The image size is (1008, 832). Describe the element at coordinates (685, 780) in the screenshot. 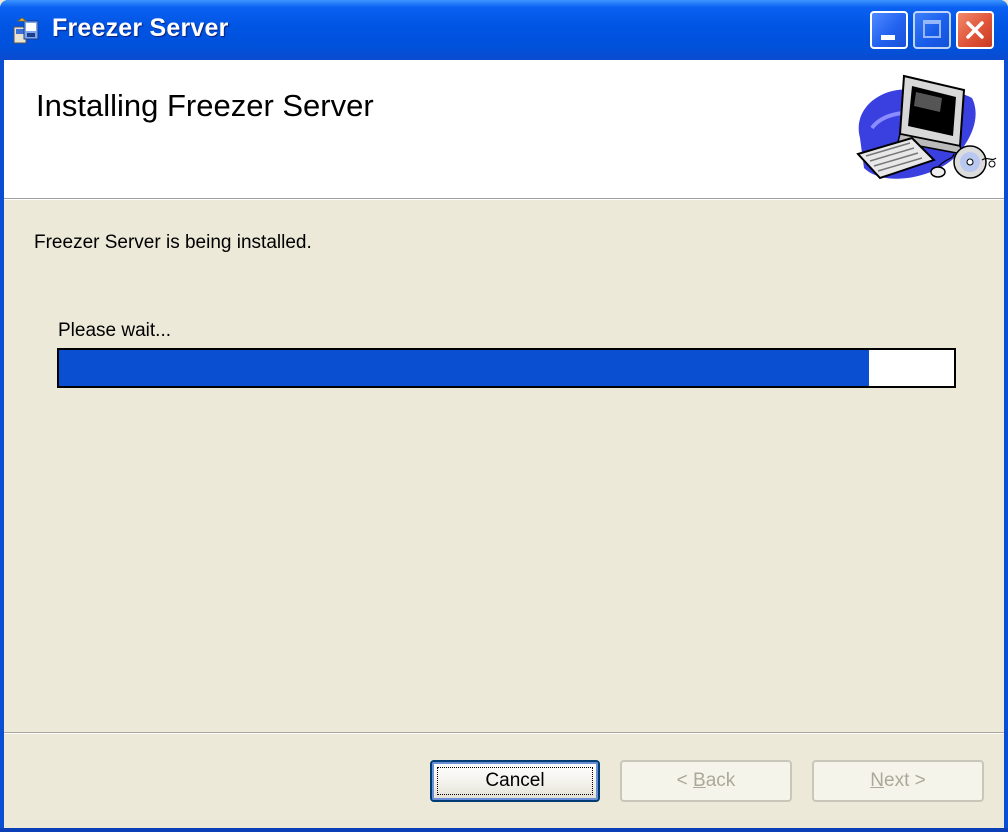

I see `back-button-prefix: <` at that location.